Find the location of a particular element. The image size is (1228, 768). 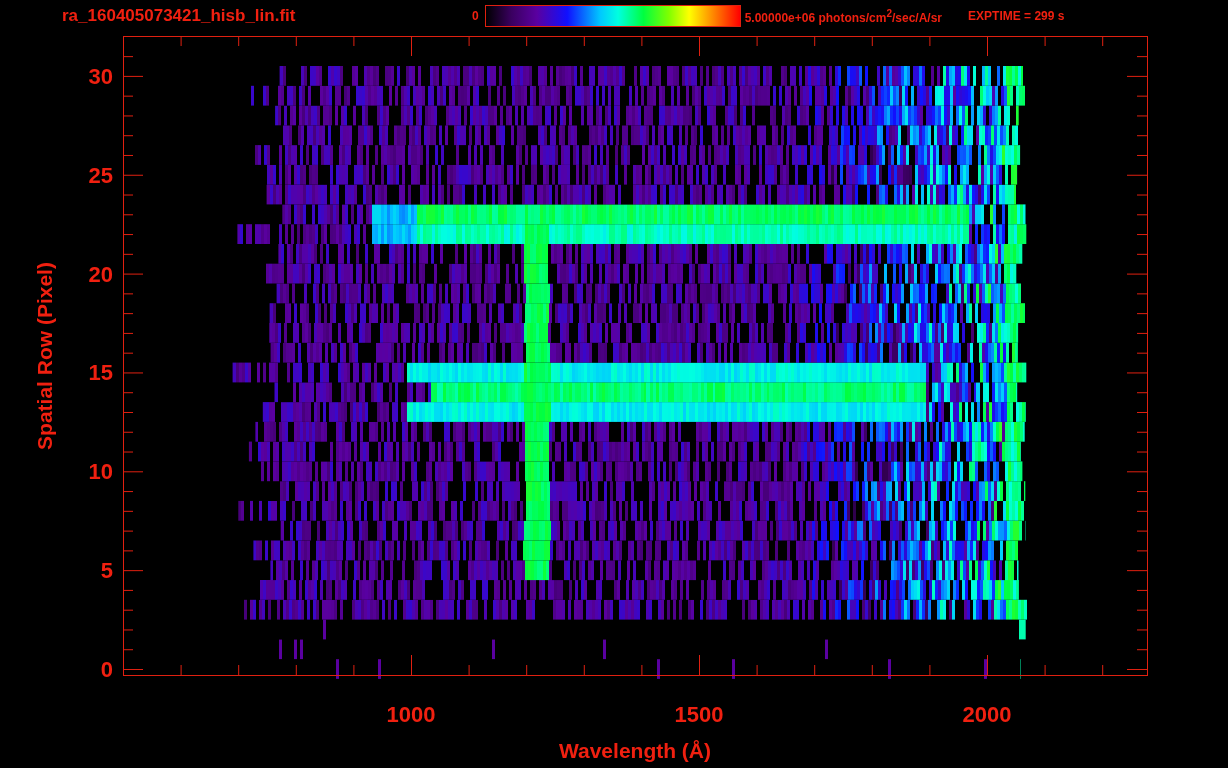

exposure-time: EXPTIME = 299 s is located at coordinates (1016, 16).